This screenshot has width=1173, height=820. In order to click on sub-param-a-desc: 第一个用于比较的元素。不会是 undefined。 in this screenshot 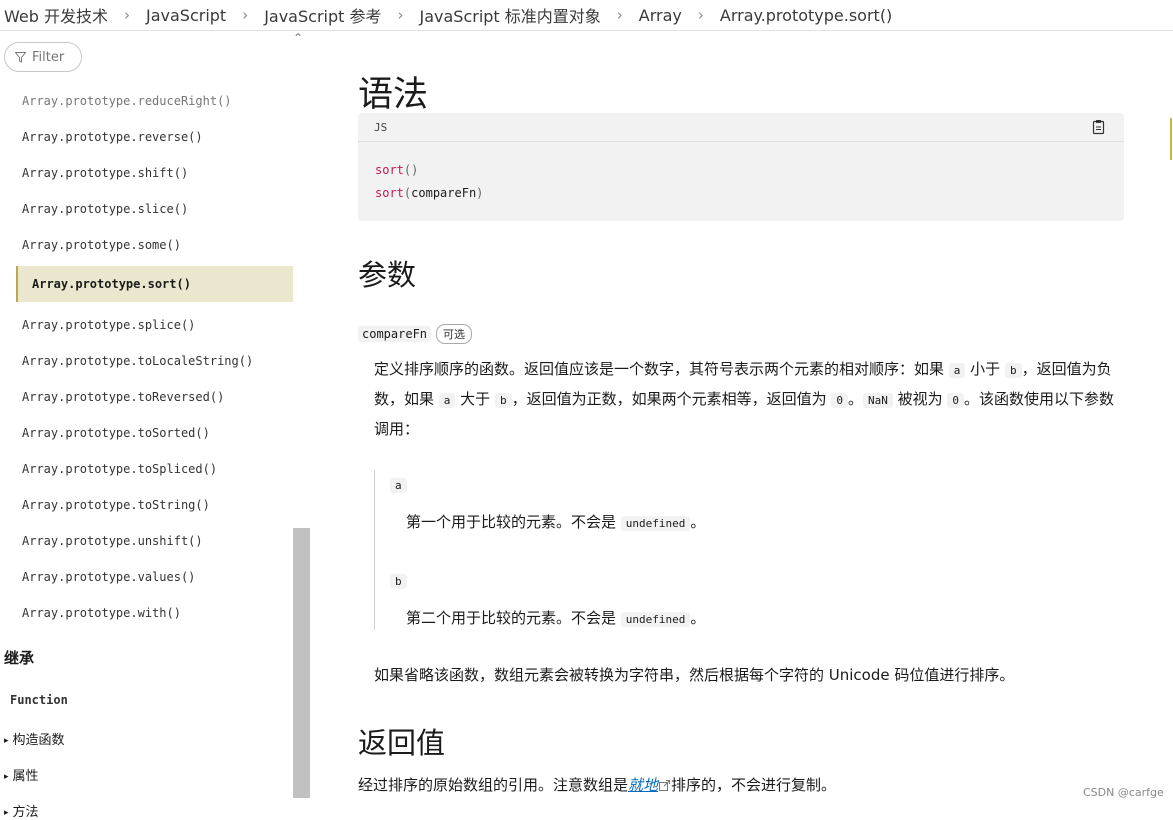, I will do `click(555, 521)`.